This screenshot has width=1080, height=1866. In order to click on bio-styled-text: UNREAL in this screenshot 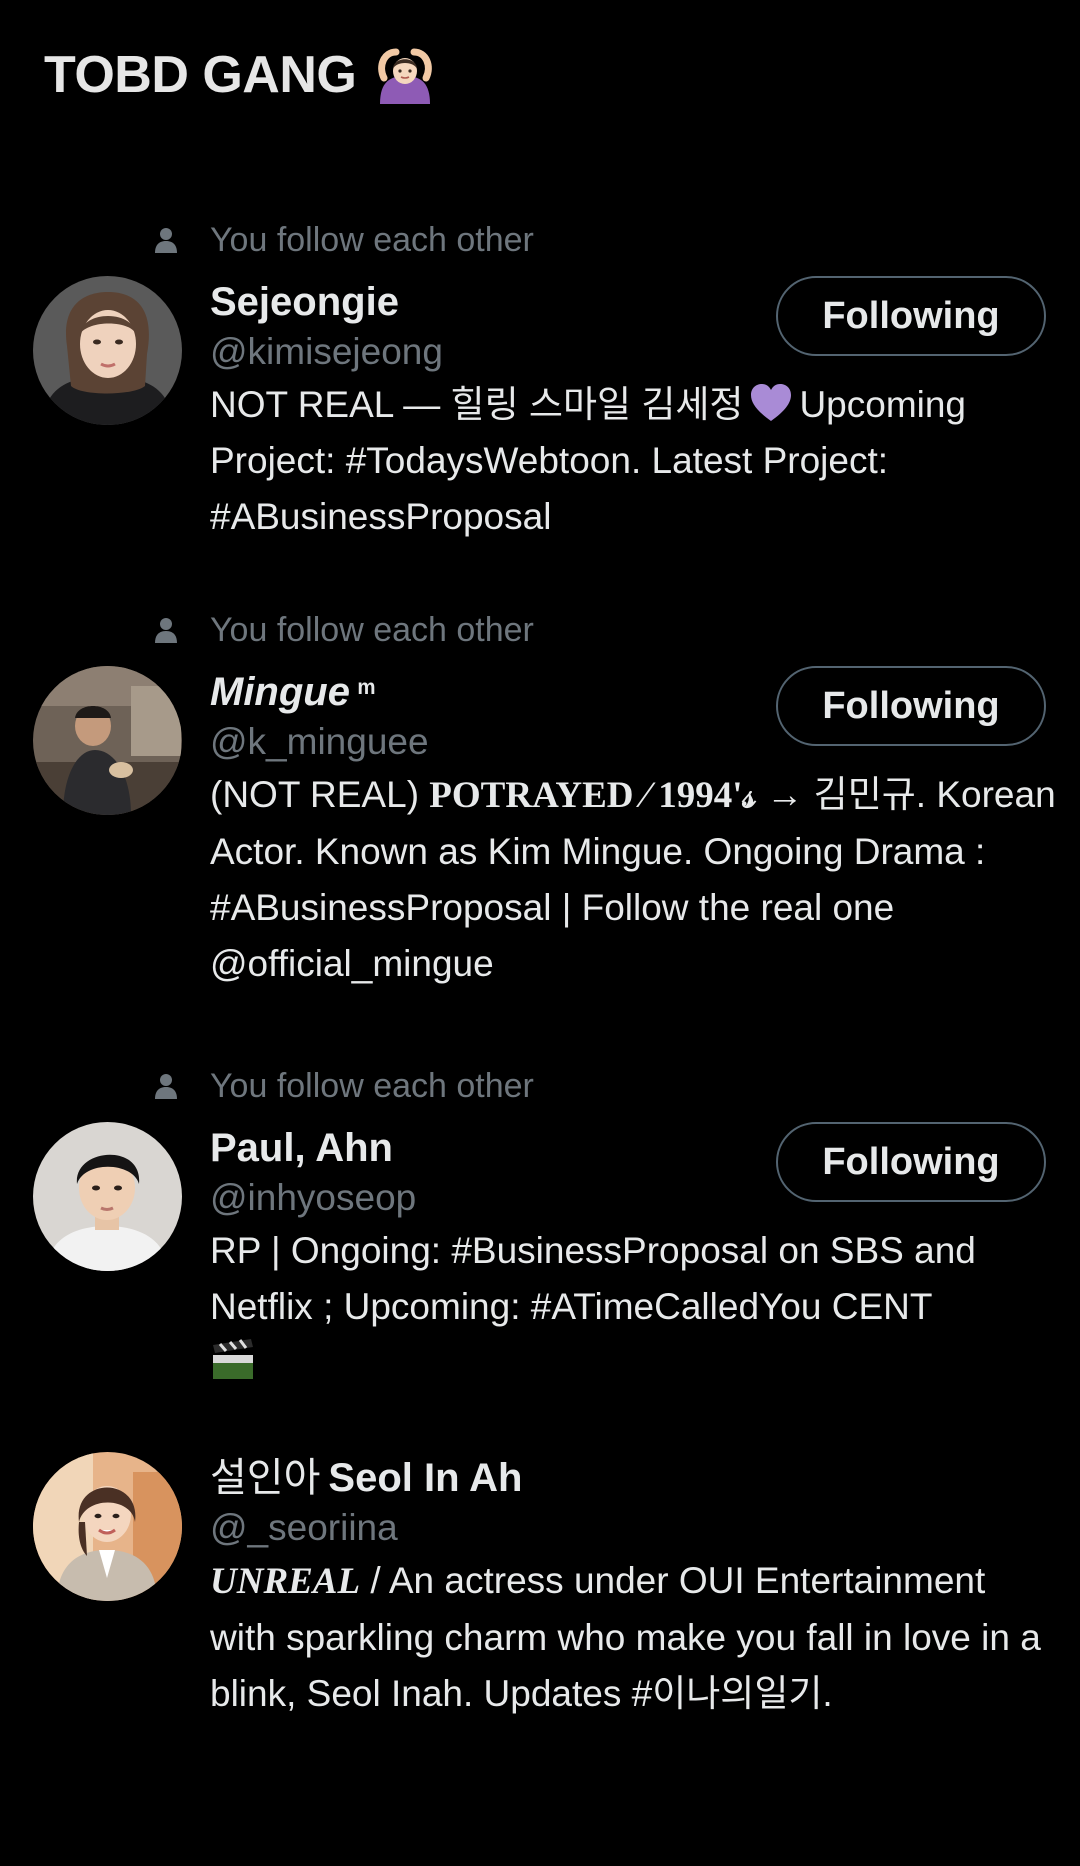, I will do `click(285, 1581)`.